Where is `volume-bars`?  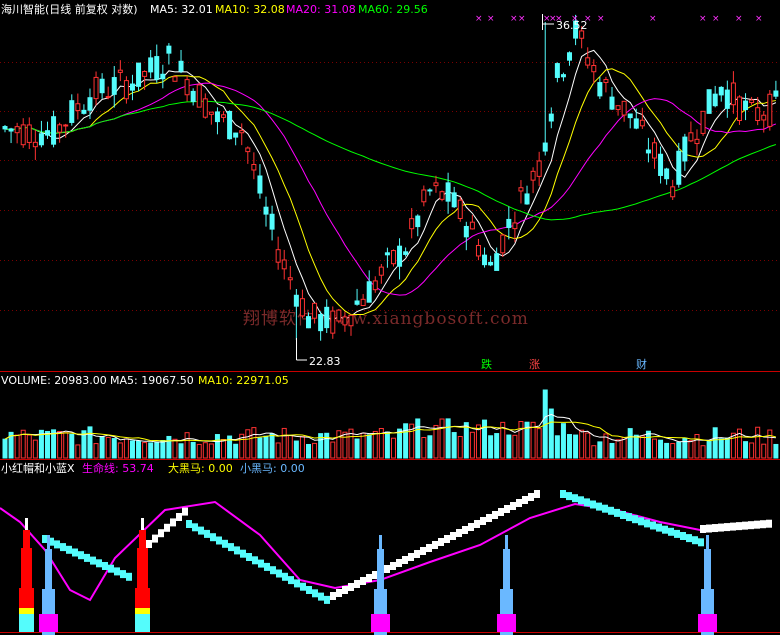
volume-bars is located at coordinates (390, 424).